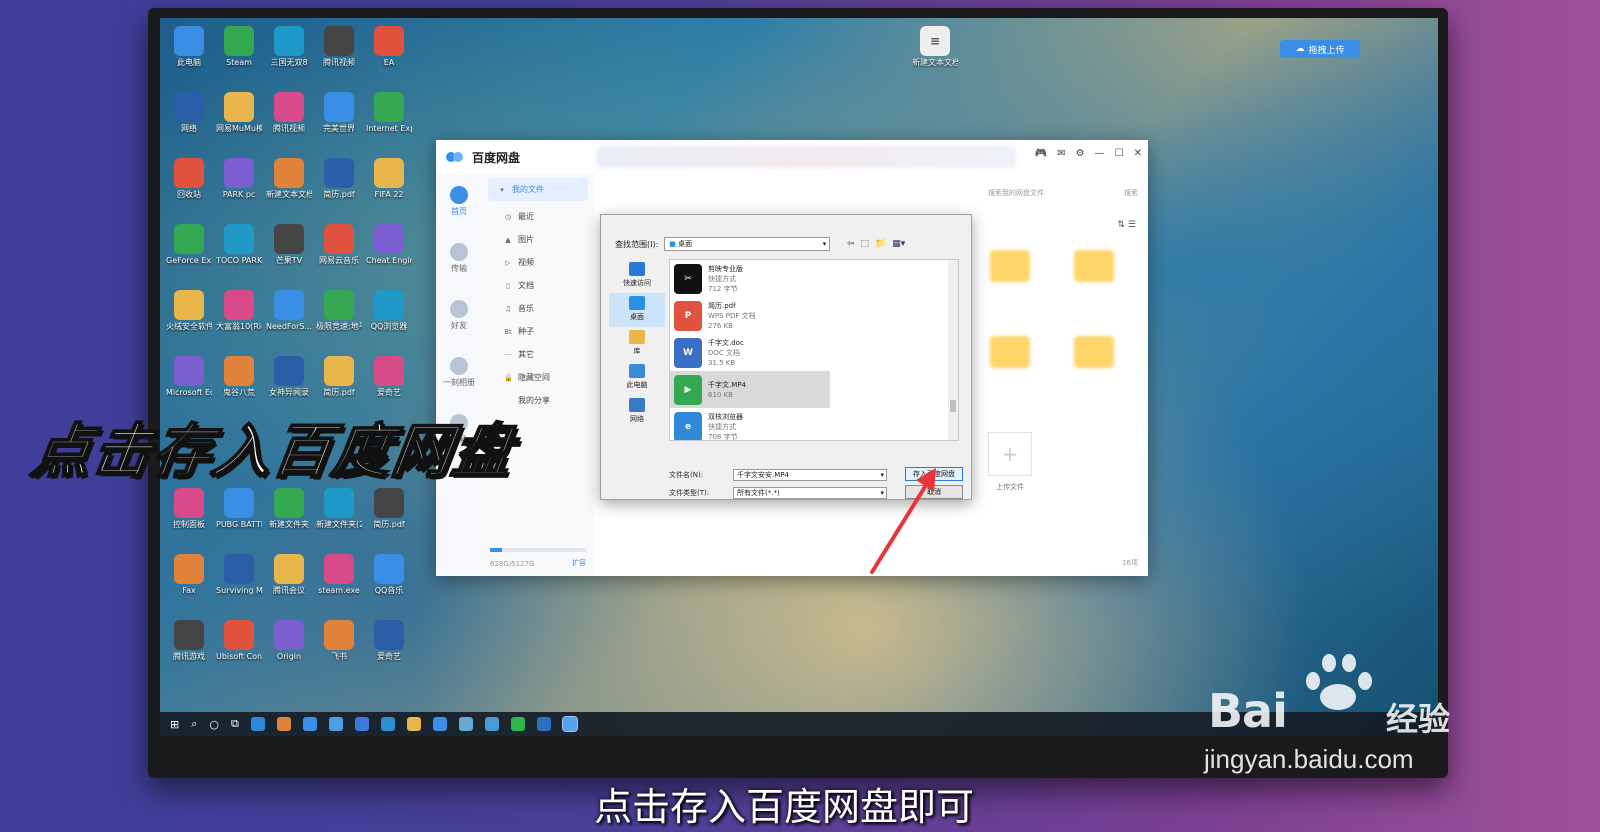  Describe the element at coordinates (1350, 715) in the screenshot. I see `baidu-jingyan-watermark: Bai 经验 jingyan.baidu.com` at that location.